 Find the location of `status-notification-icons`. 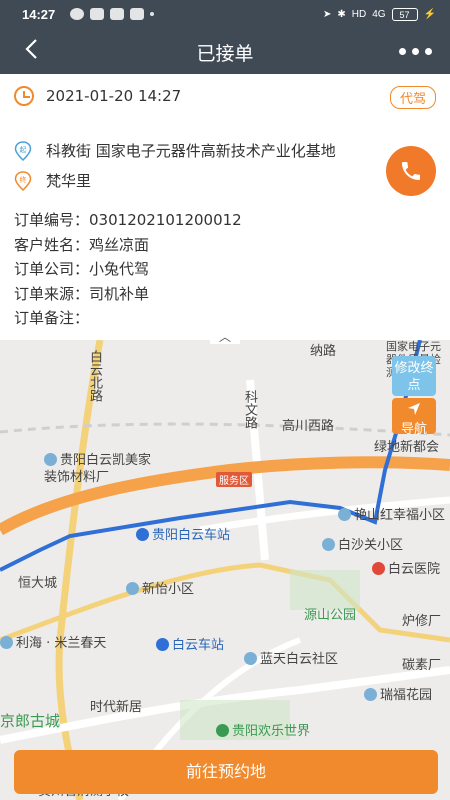

status-notification-icons is located at coordinates (112, 14).